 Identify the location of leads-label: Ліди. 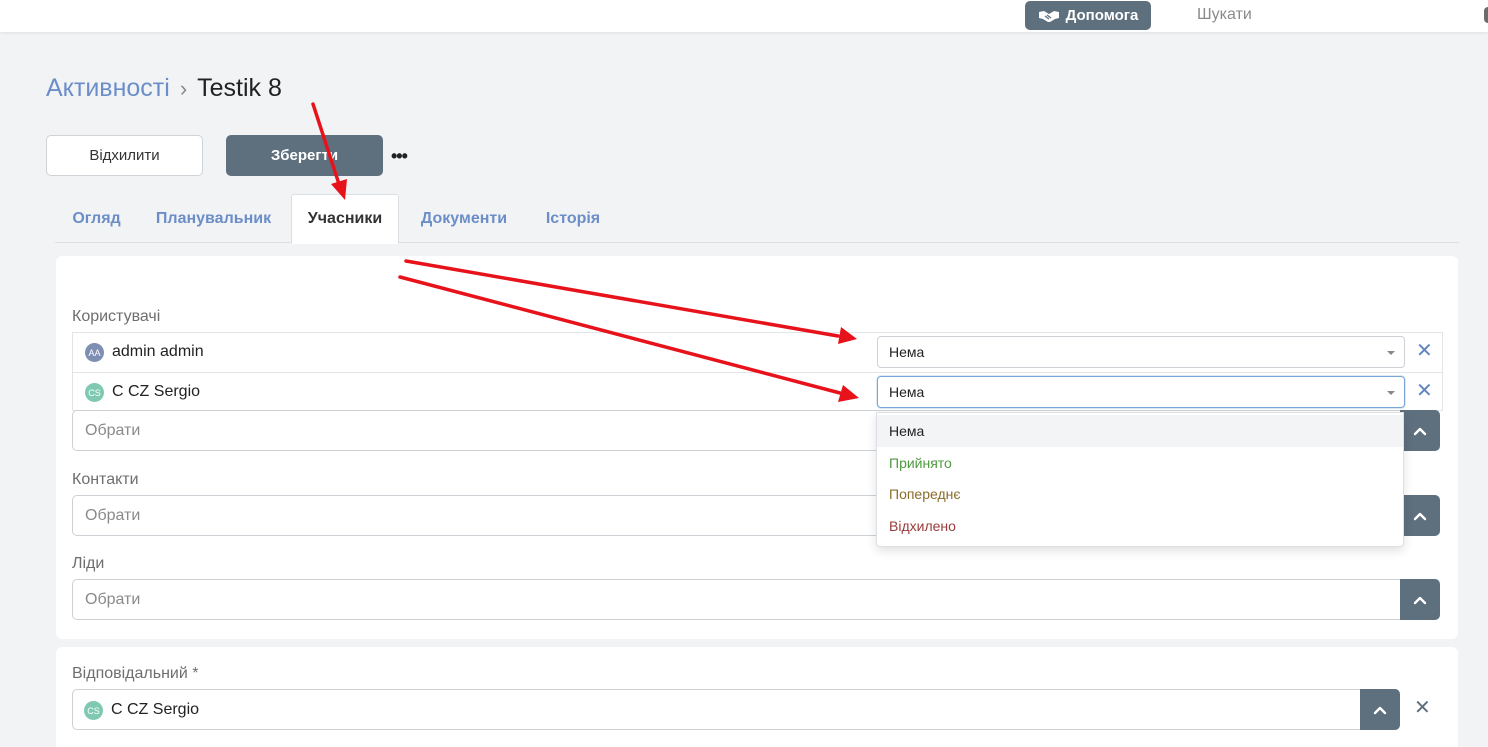
(88, 563).